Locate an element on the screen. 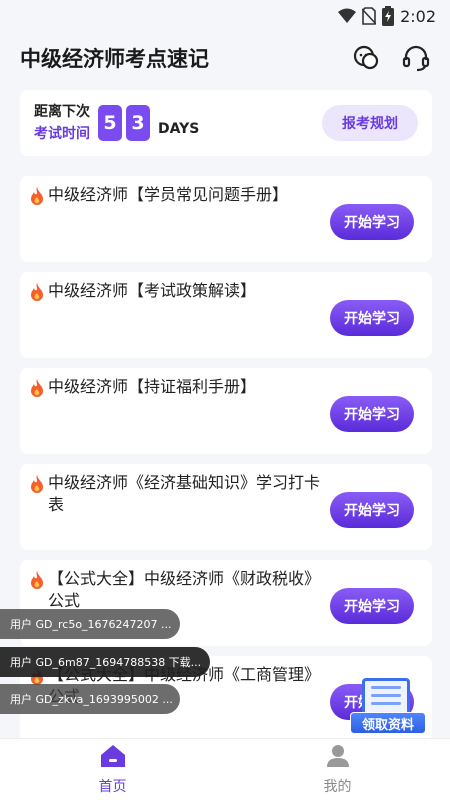  countdown-label-line2: 考试时间 is located at coordinates (62, 134).